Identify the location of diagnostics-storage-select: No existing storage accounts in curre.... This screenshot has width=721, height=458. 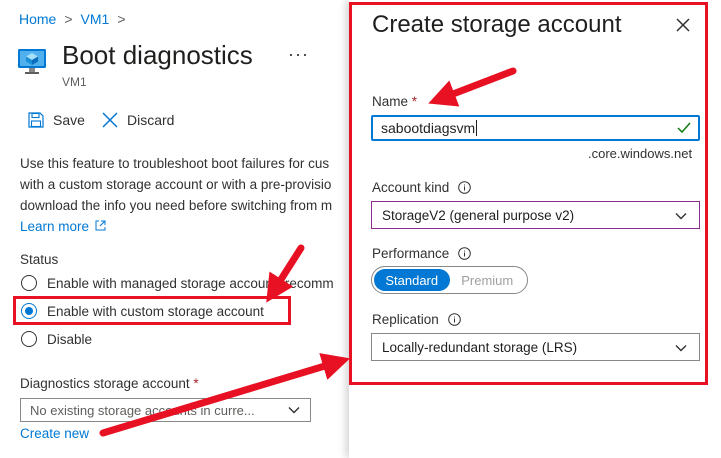
(165, 410).